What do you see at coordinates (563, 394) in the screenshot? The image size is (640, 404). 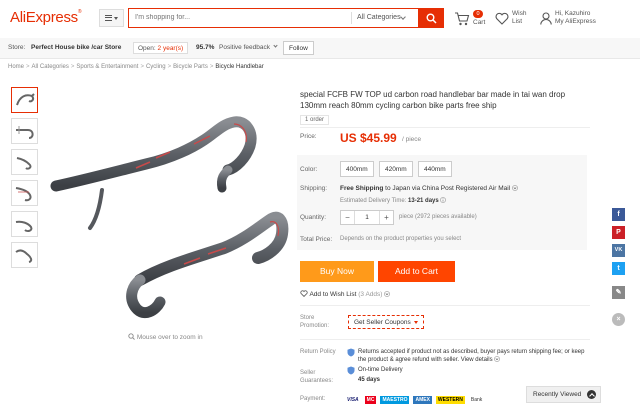 I see `recently-viewed-tab: Recently Viewed` at bounding box center [563, 394].